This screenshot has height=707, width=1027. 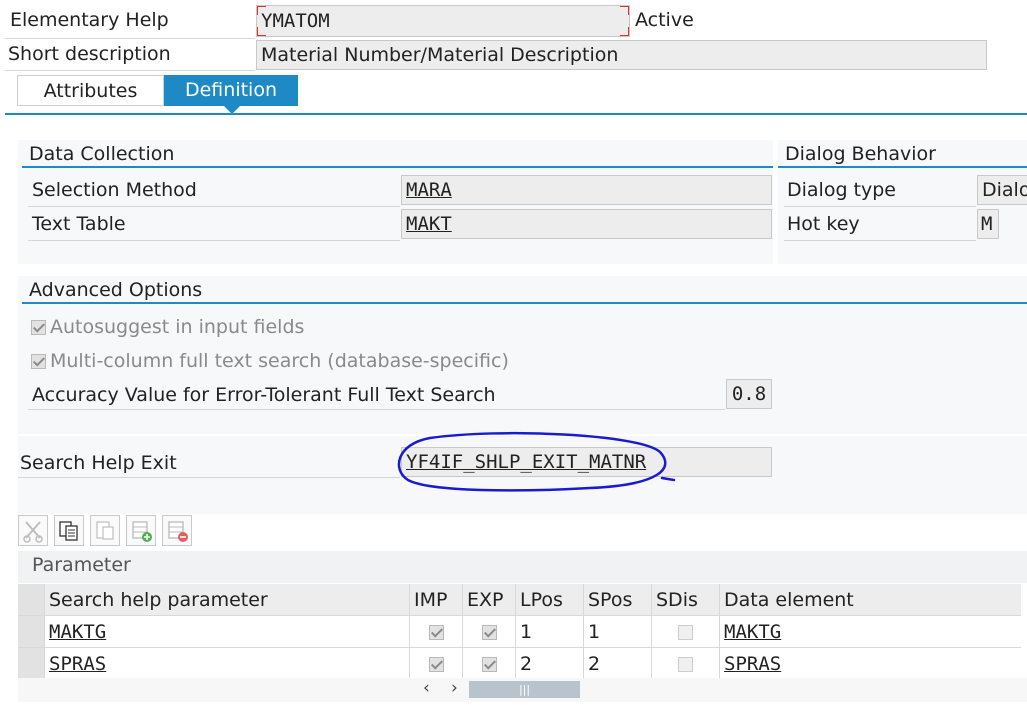 What do you see at coordinates (489, 600) in the screenshot?
I see `column-header: EXP` at bounding box center [489, 600].